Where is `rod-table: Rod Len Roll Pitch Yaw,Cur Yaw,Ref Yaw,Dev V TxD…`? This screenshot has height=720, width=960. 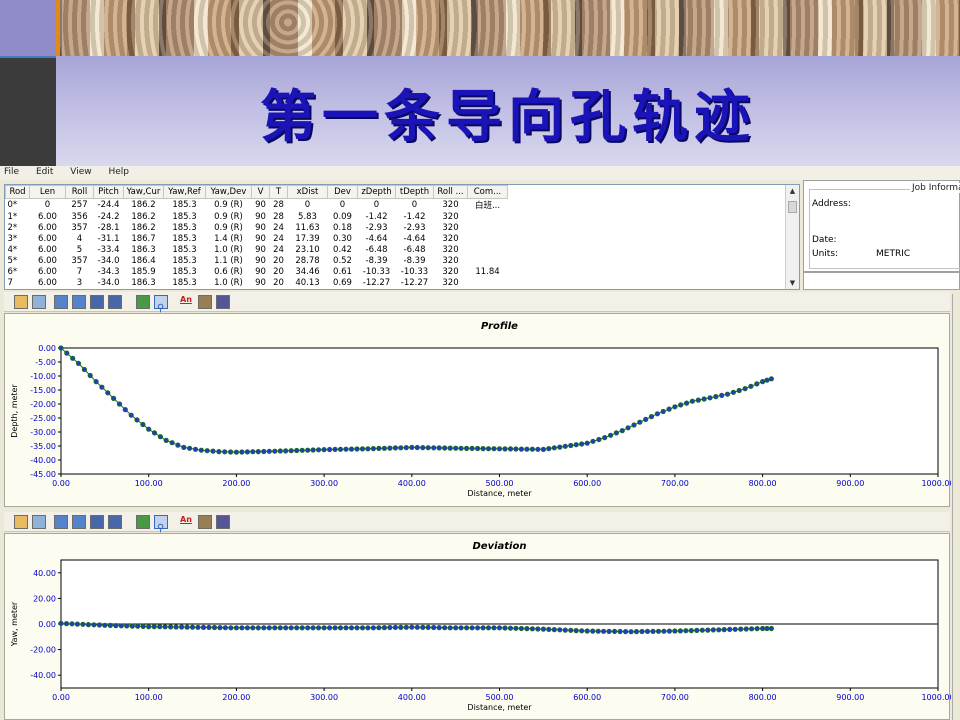 rod-table: Rod Len Roll Pitch Yaw,Cur Yaw,Ref Yaw,Dev V TxD… is located at coordinates (256, 236).